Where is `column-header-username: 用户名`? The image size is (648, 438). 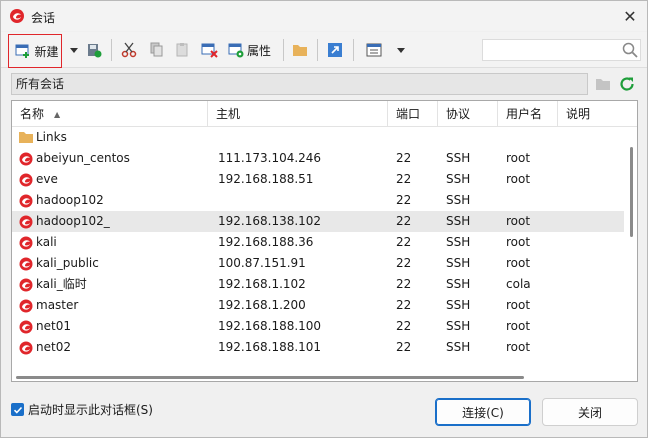 column-header-username: 用户名 is located at coordinates (528, 114).